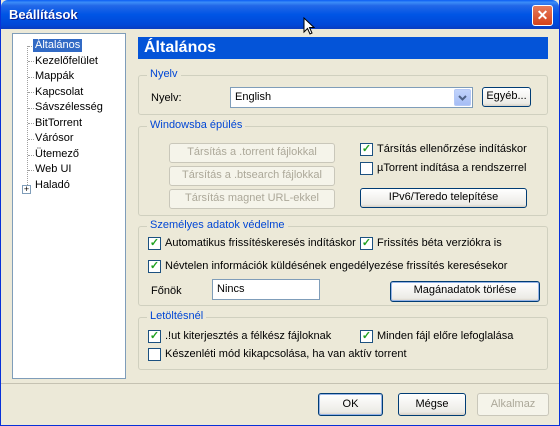 This screenshot has width=560, height=426. I want to click on check-association-label: Társítás ellenőrzése indításkor, so click(452, 149).